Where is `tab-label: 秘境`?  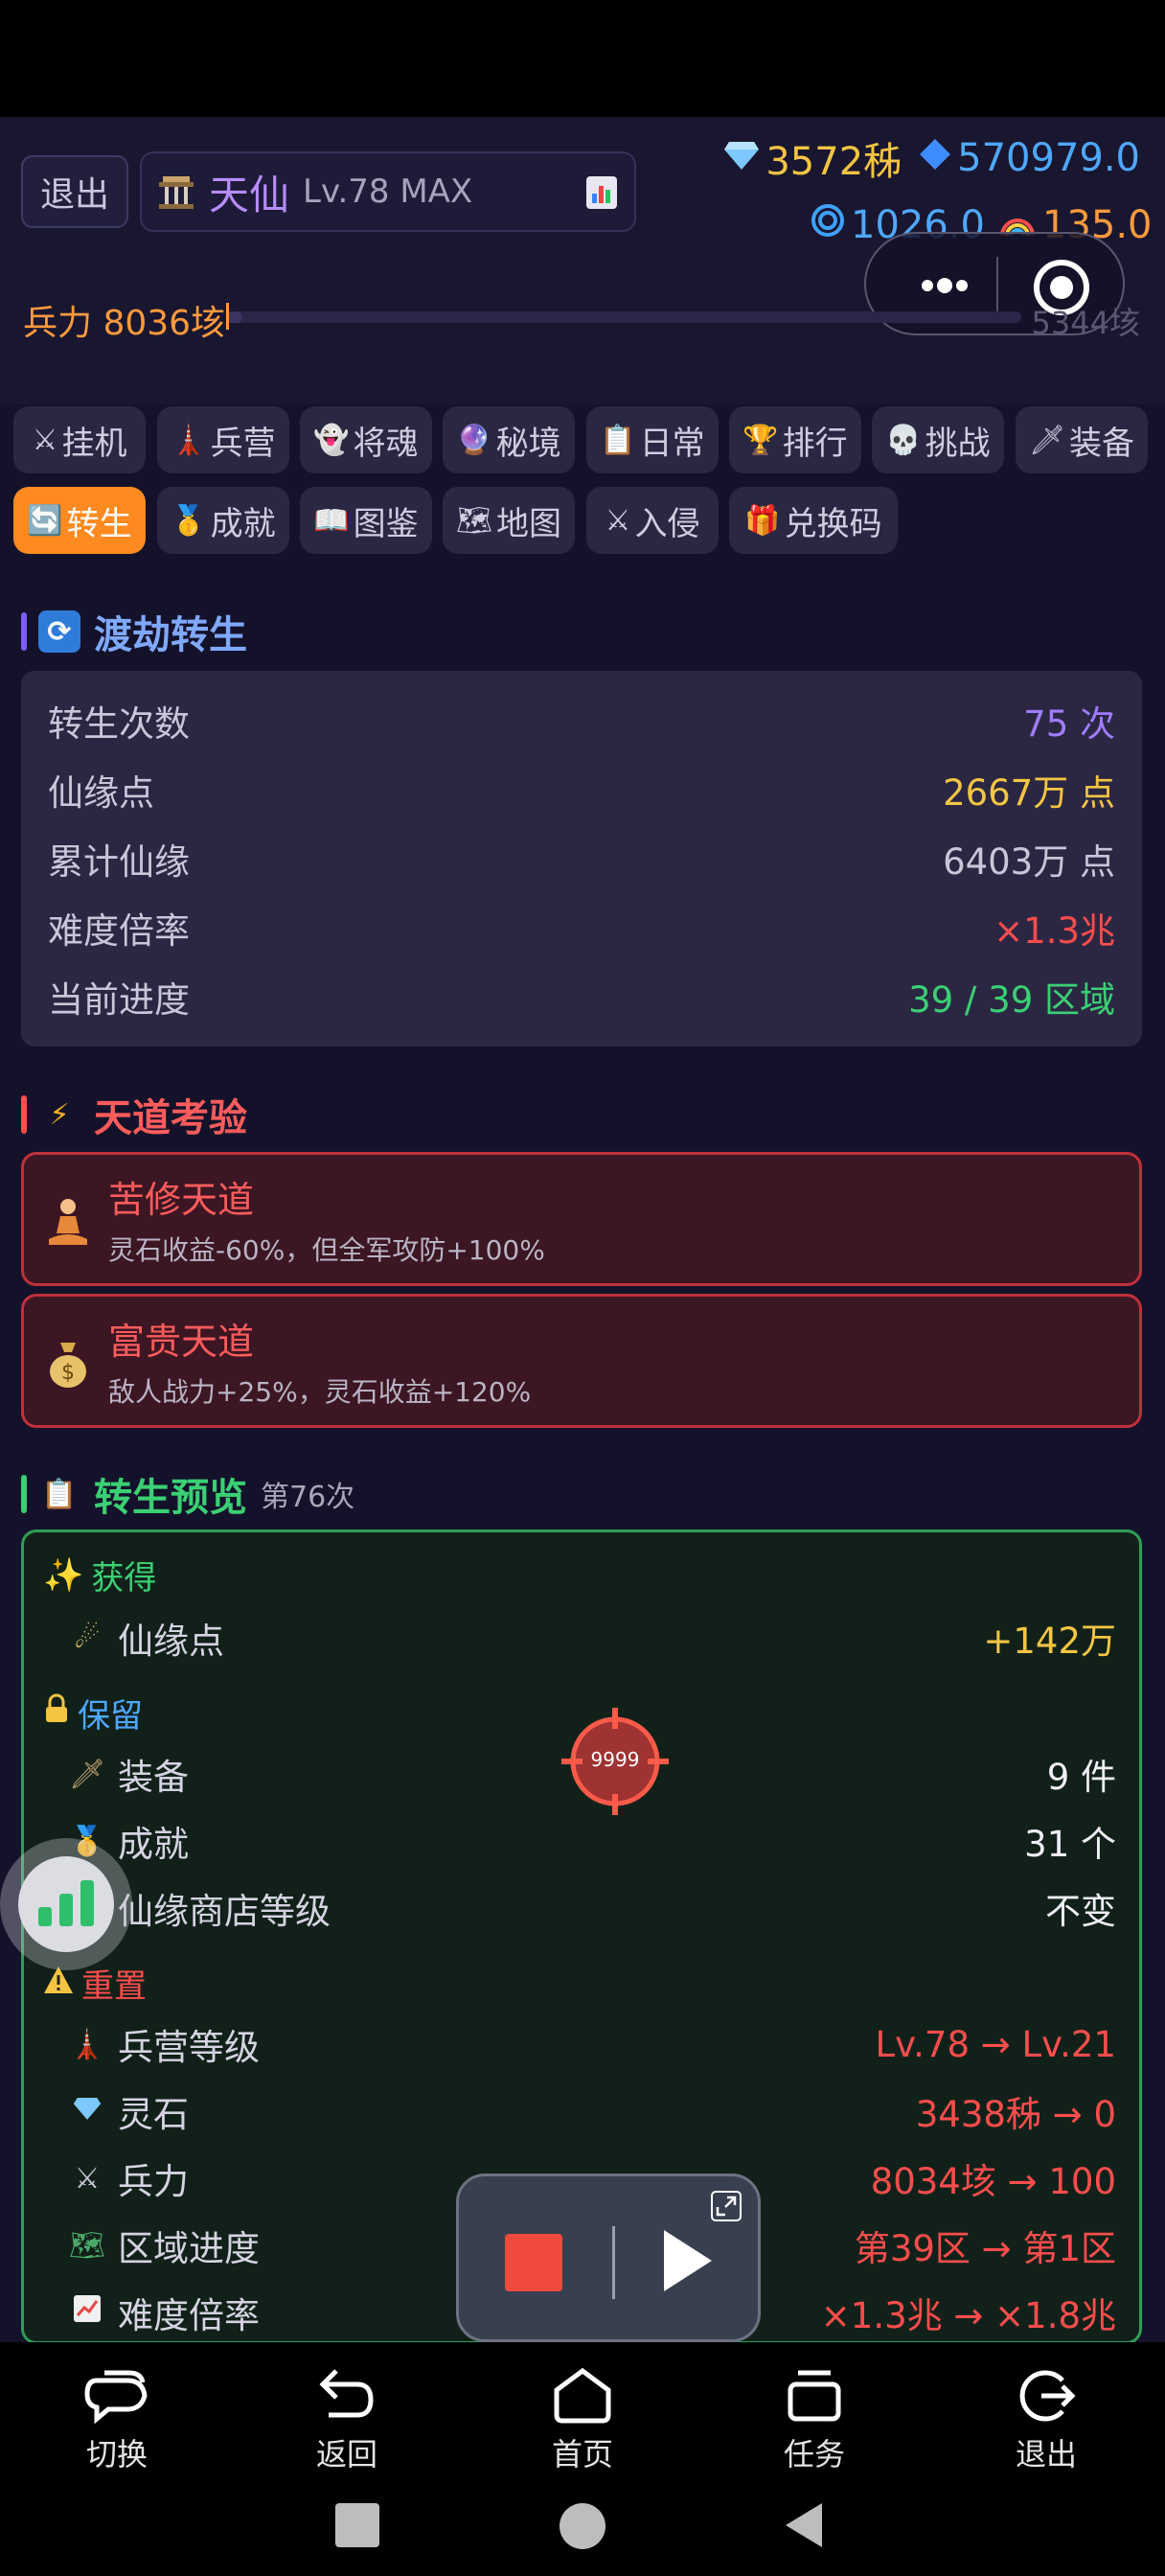
tab-label: 秘境 is located at coordinates (528, 444).